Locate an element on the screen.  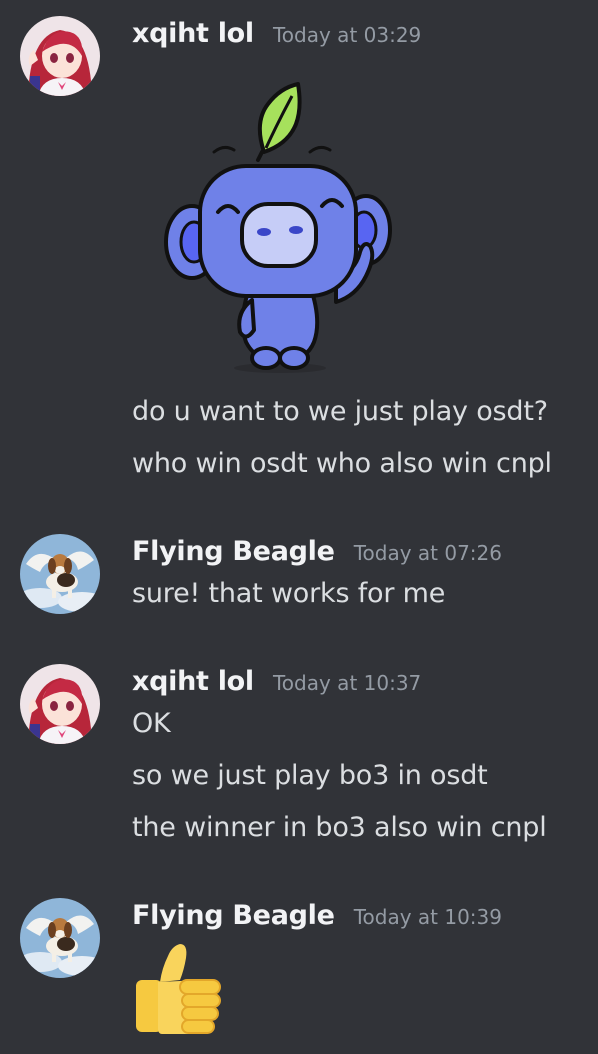
timestamp: Today at 03:29 is located at coordinates (347, 35).